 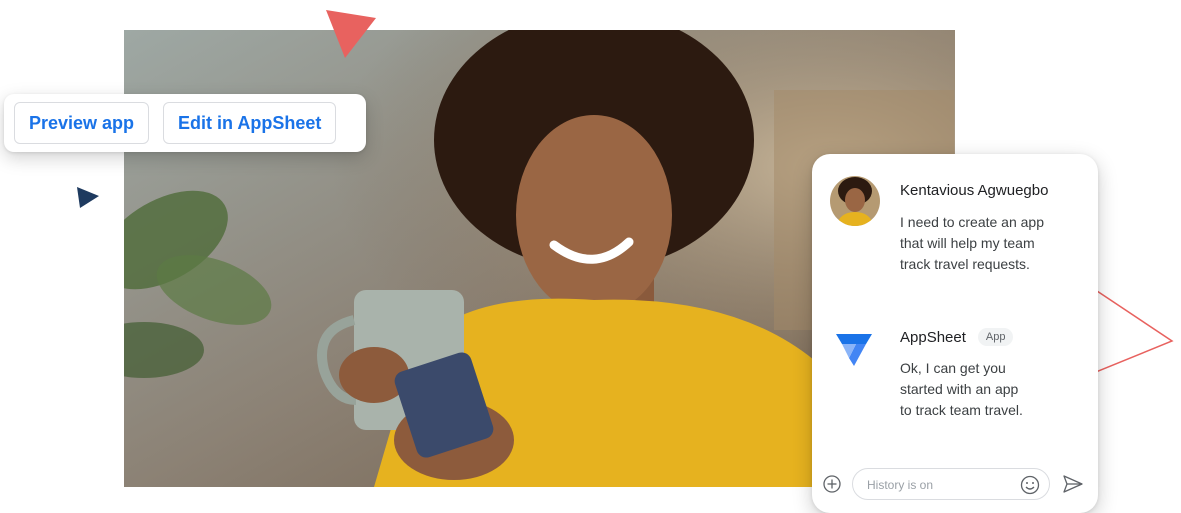 What do you see at coordinates (1073, 484) in the screenshot?
I see `send-icon` at bounding box center [1073, 484].